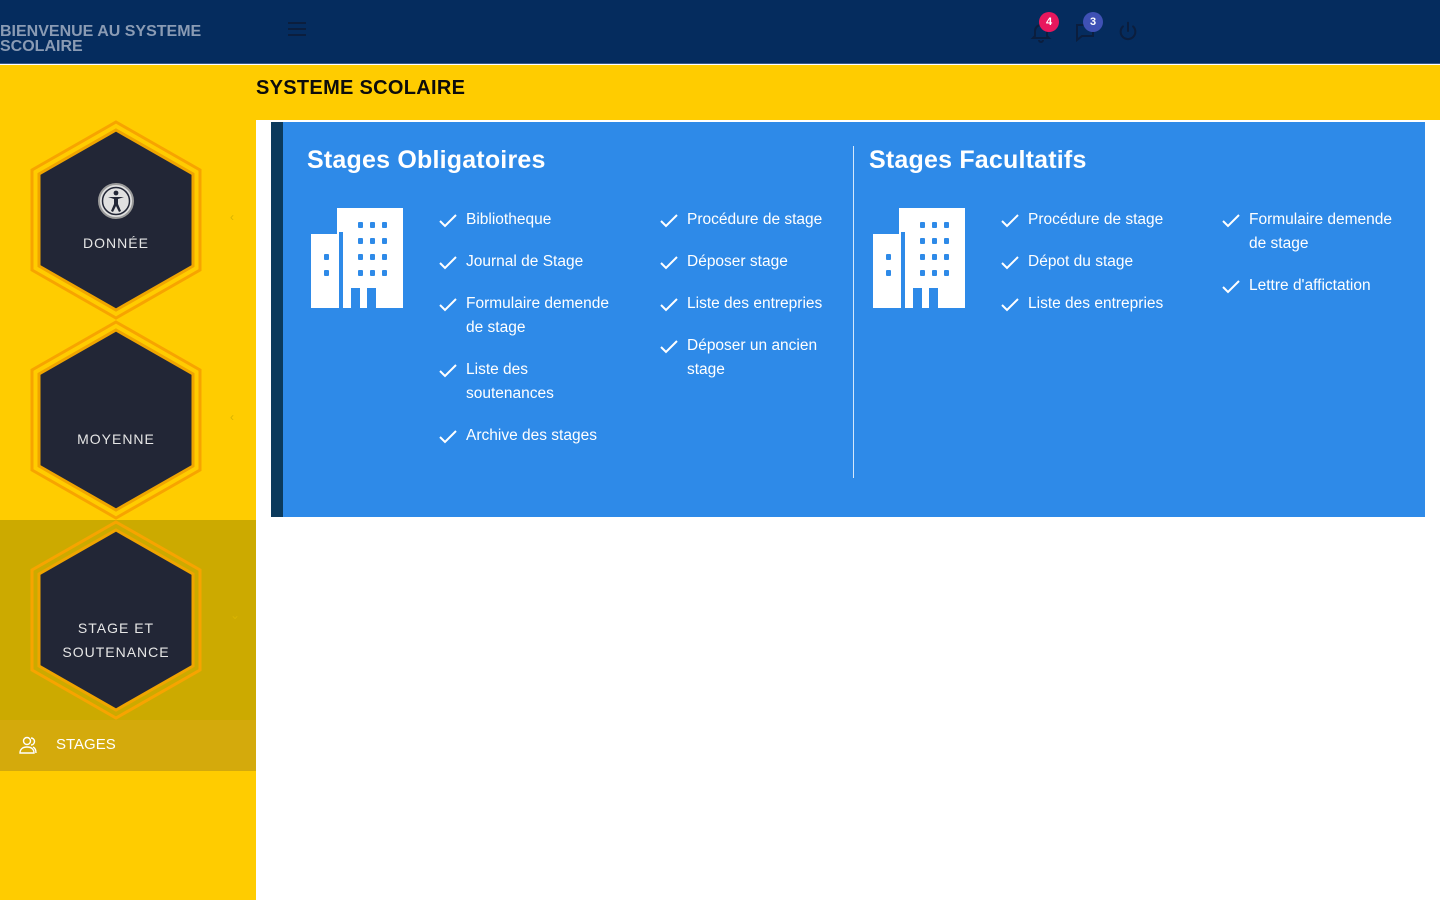 The image size is (1440, 900). What do you see at coordinates (1096, 304) in the screenshot?
I see `link-liste-des-entreprises-facultatif: Liste des entrepries` at bounding box center [1096, 304].